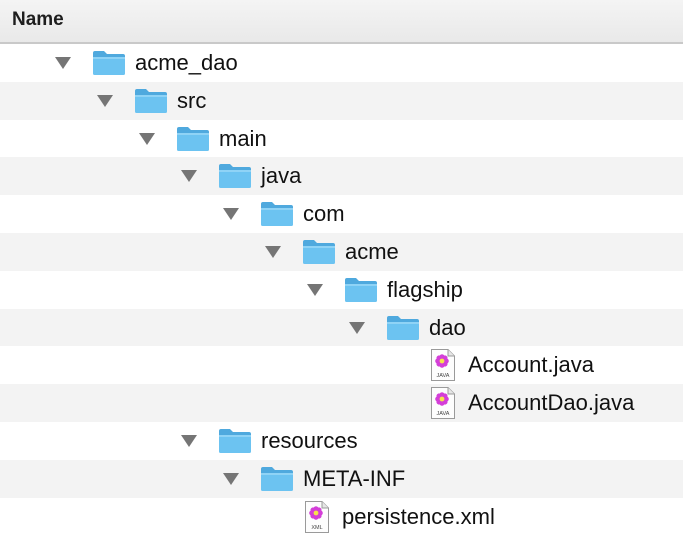 This screenshot has width=683, height=540. What do you see at coordinates (186, 62) in the screenshot?
I see `folder-name: acme_dao` at bounding box center [186, 62].